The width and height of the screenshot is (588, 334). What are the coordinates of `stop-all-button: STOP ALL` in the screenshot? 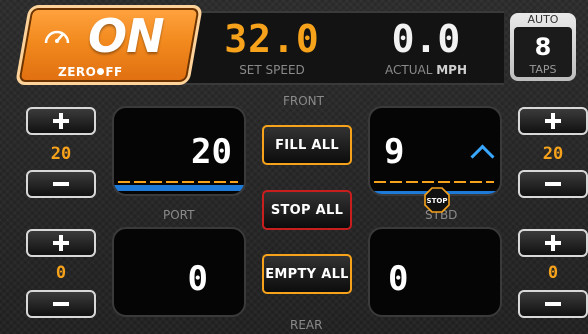 It's located at (307, 210).